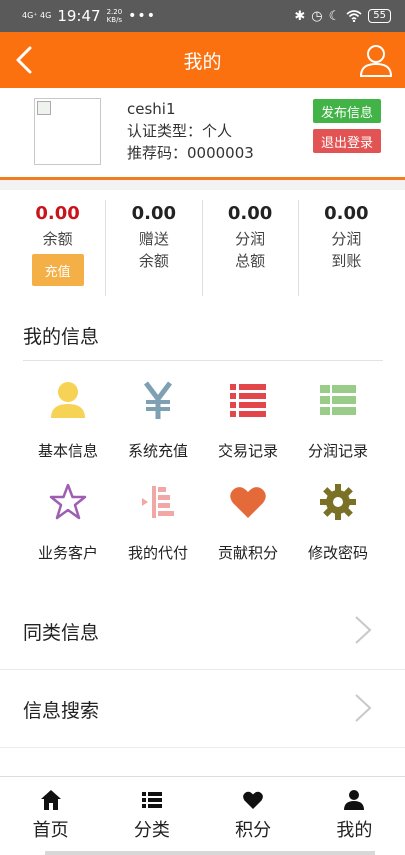  I want to click on grid-item-business-customers: 业务客户, so click(68, 524).